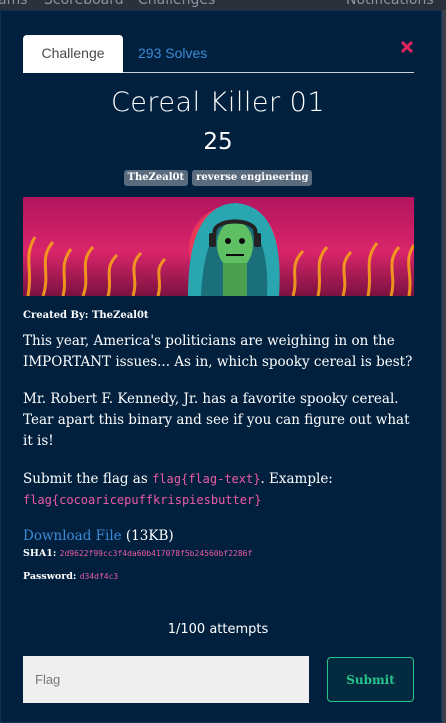  What do you see at coordinates (390, 4) in the screenshot?
I see `nav-item-notifications: Notifications` at bounding box center [390, 4].